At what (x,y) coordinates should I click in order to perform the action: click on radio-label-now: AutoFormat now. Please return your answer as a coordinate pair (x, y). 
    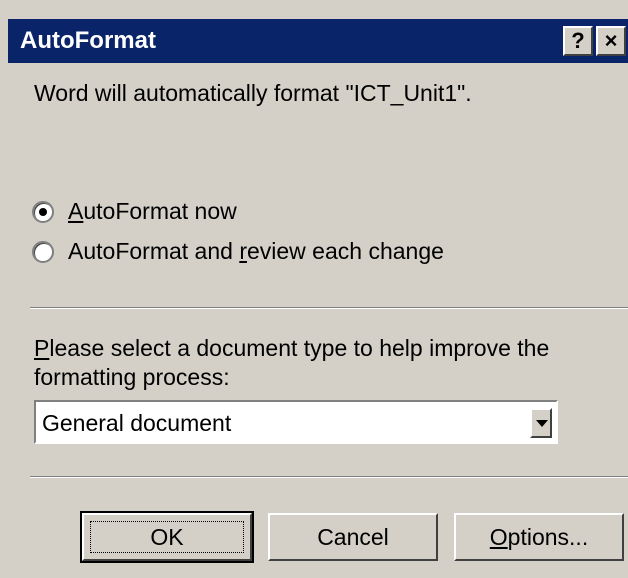
    Looking at the image, I should click on (152, 211).